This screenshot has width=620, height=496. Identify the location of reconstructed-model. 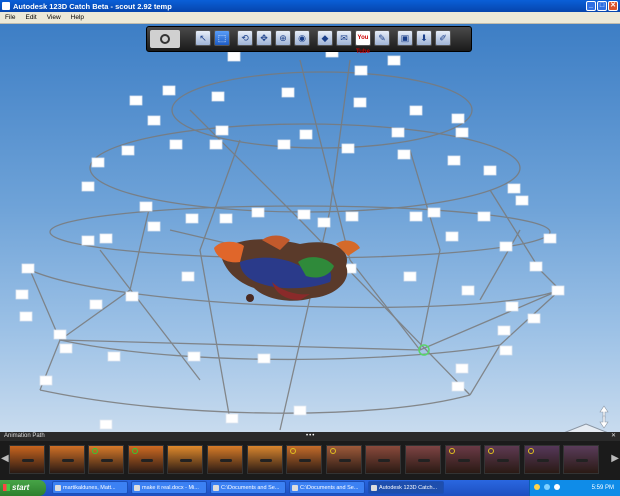
(322, 295).